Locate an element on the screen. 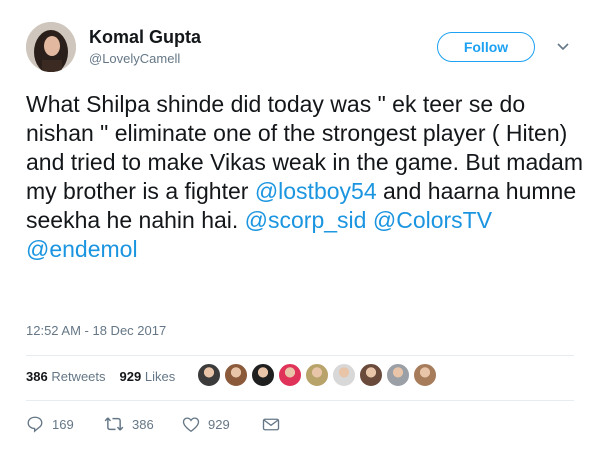 The image size is (600, 450). retweet-count: 386 is located at coordinates (143, 424).